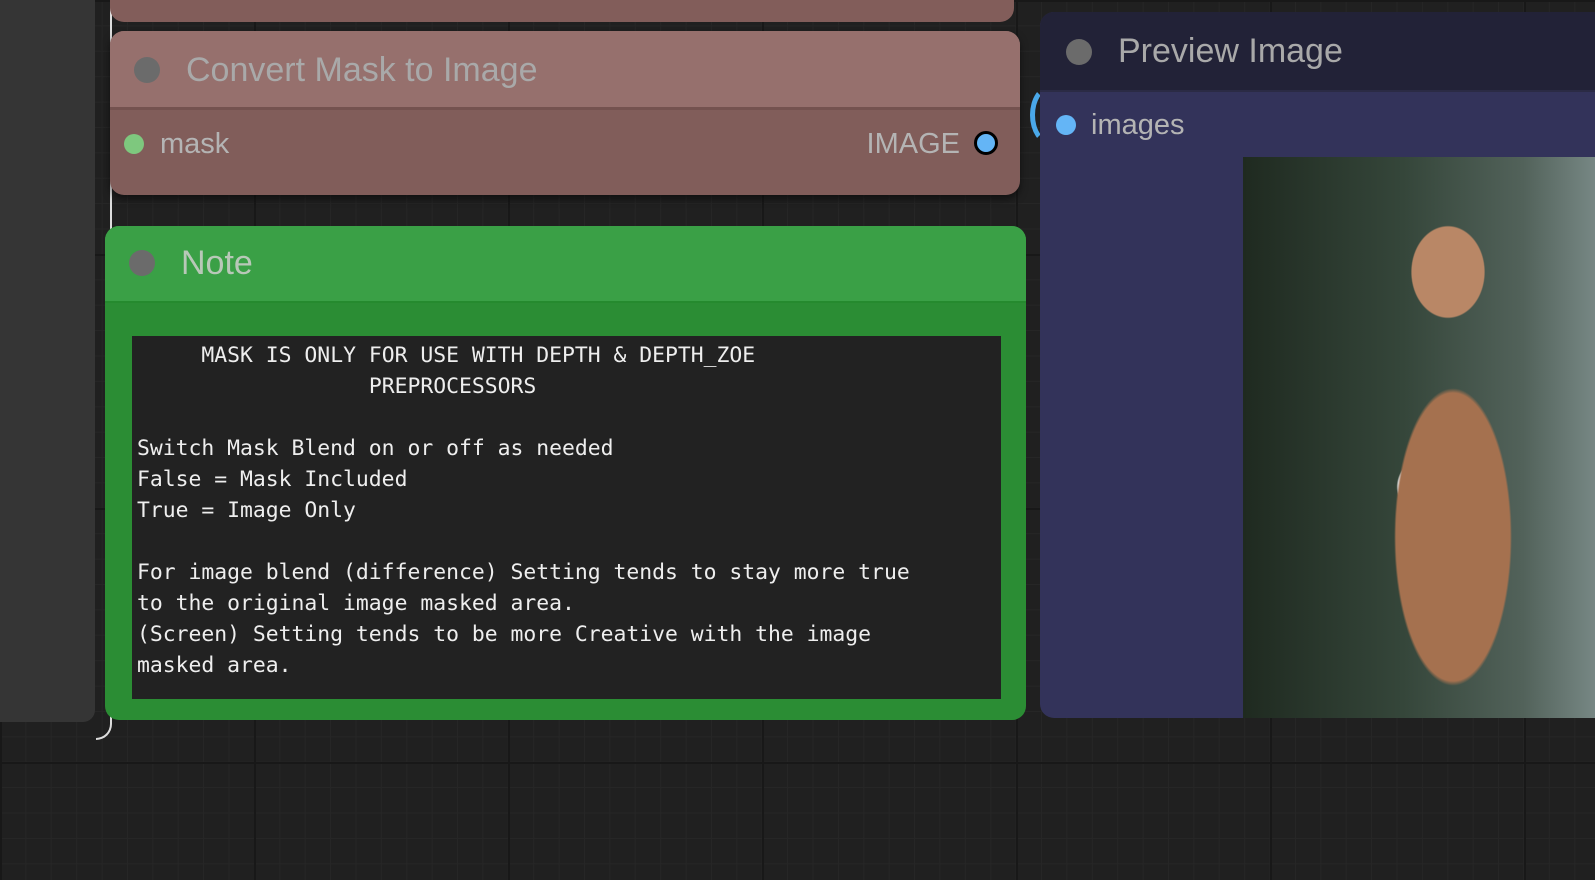 The image size is (1595, 880). What do you see at coordinates (1138, 125) in the screenshot?
I see `images-input-label: images` at bounding box center [1138, 125].